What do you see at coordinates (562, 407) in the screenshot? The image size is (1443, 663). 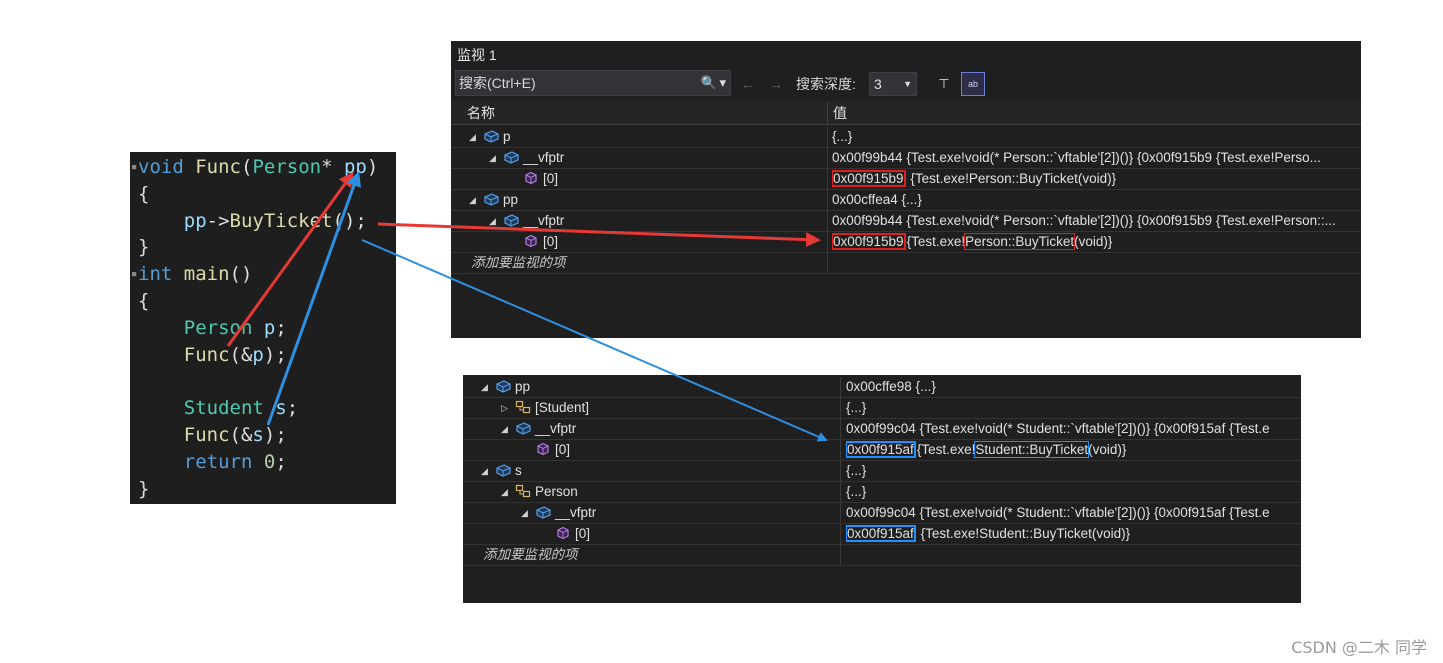 I see `watch-item-name: [Student]` at bounding box center [562, 407].